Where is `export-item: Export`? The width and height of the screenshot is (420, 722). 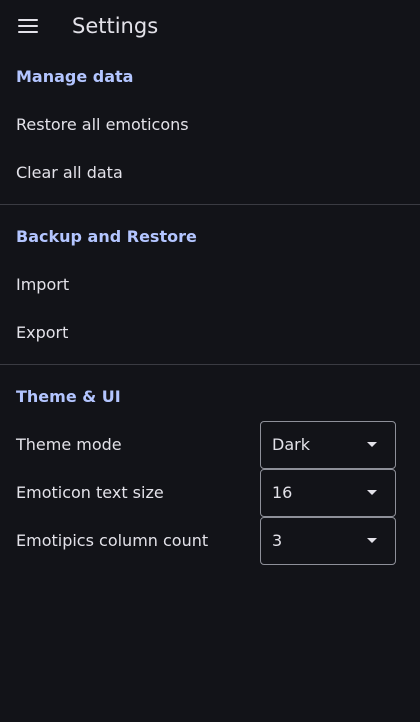
export-item: Export is located at coordinates (210, 333).